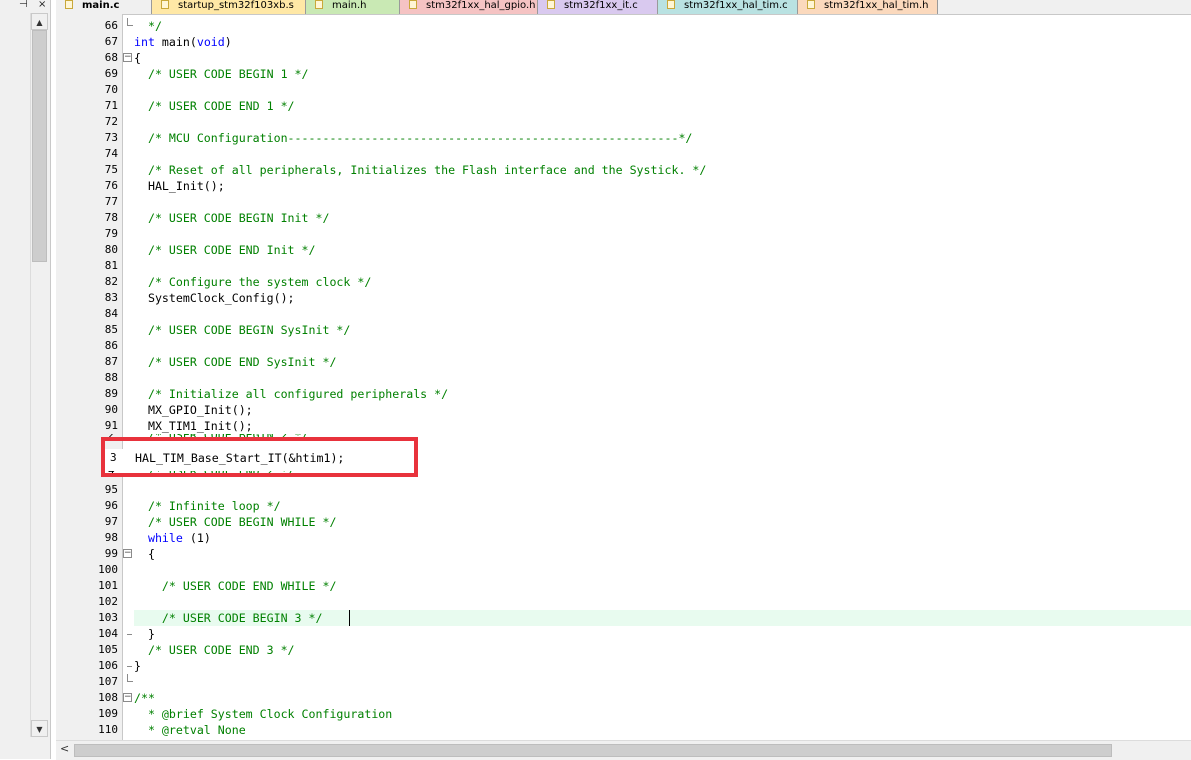 The height and width of the screenshot is (760, 1191). I want to click on line-number: 81, so click(111, 265).